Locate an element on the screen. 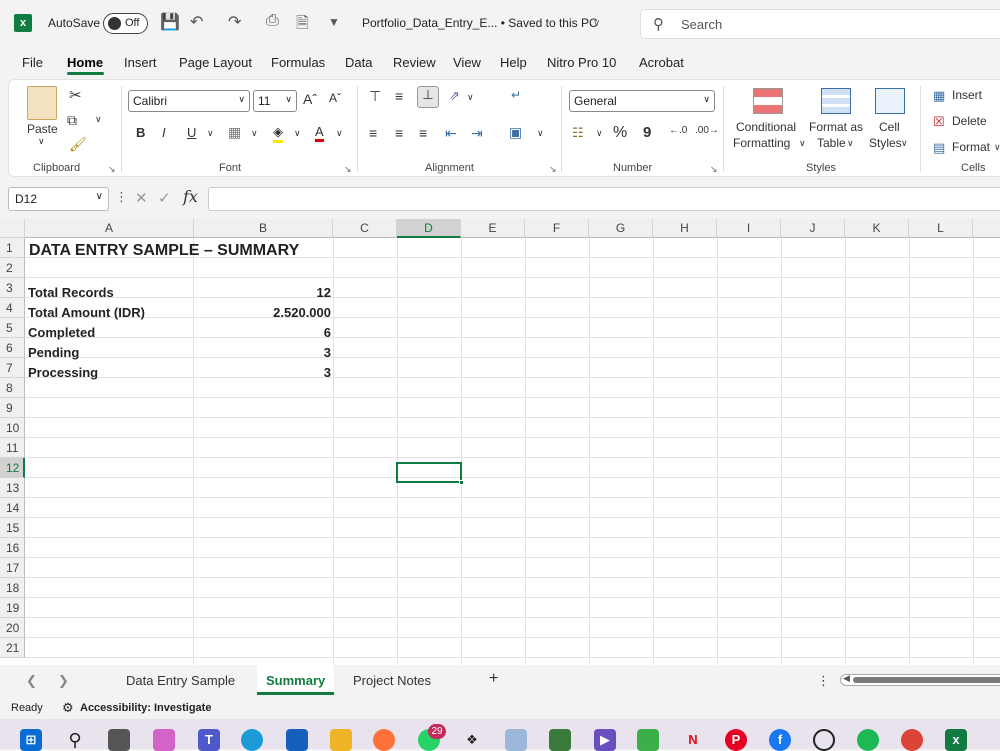 Image resolution: width=1000 pixels, height=751 pixels. add-sheet-icon: + is located at coordinates (493, 679).